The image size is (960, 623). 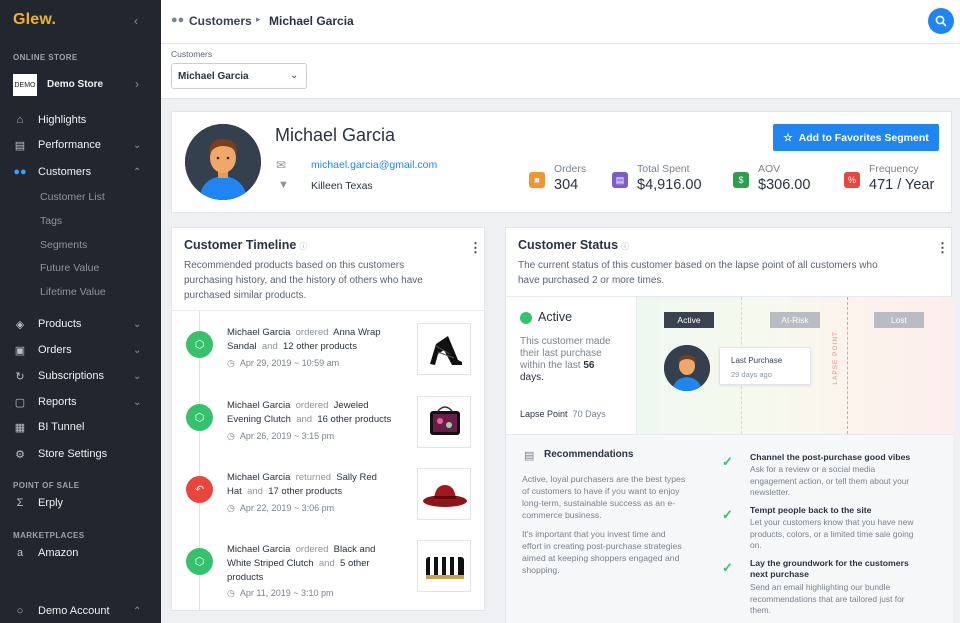 I want to click on body-line: on., so click(x=756, y=545).